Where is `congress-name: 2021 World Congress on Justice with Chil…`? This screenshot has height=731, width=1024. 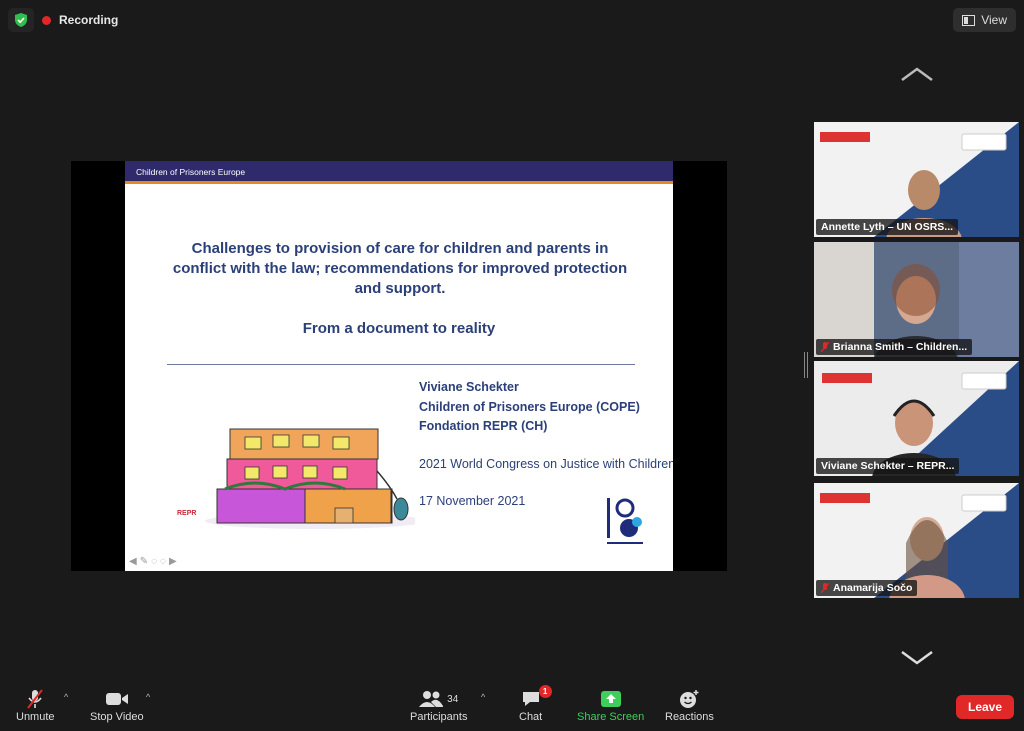 congress-name: 2021 World Congress on Justice with Chil… is located at coordinates (546, 464).